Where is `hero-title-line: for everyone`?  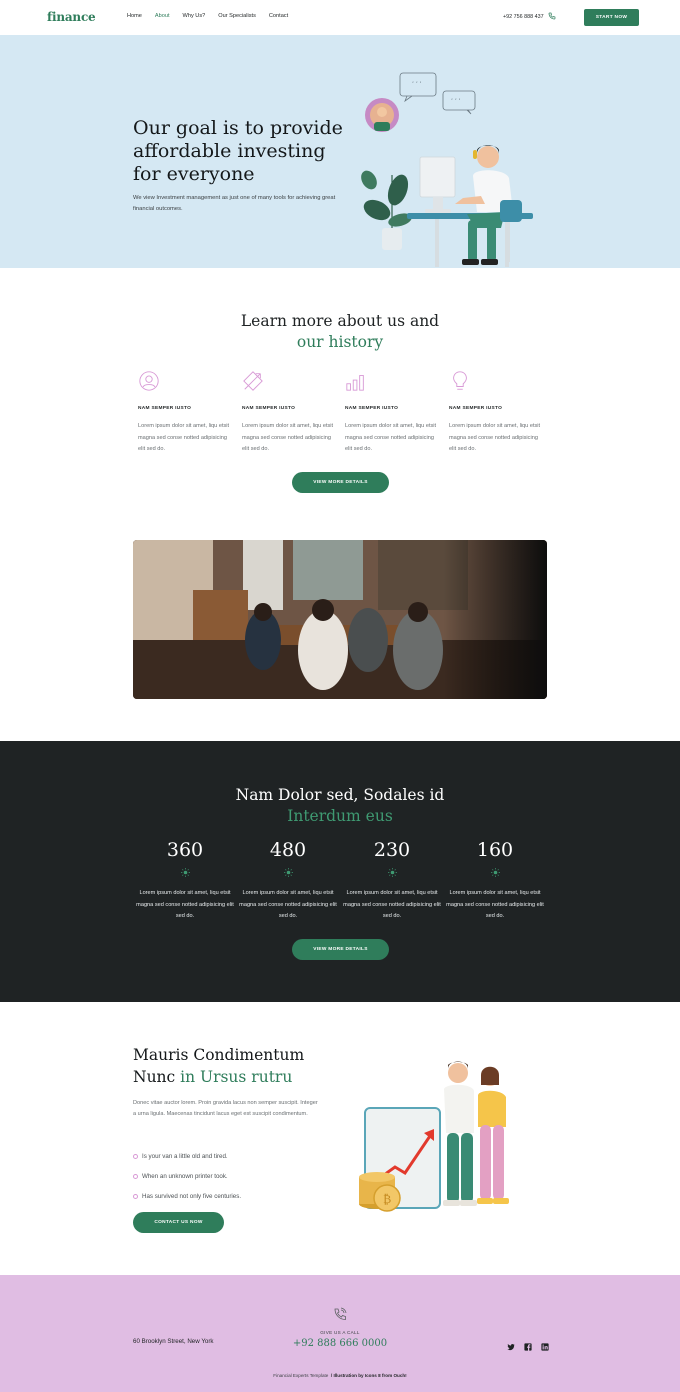 hero-title-line: for everyone is located at coordinates (194, 174).